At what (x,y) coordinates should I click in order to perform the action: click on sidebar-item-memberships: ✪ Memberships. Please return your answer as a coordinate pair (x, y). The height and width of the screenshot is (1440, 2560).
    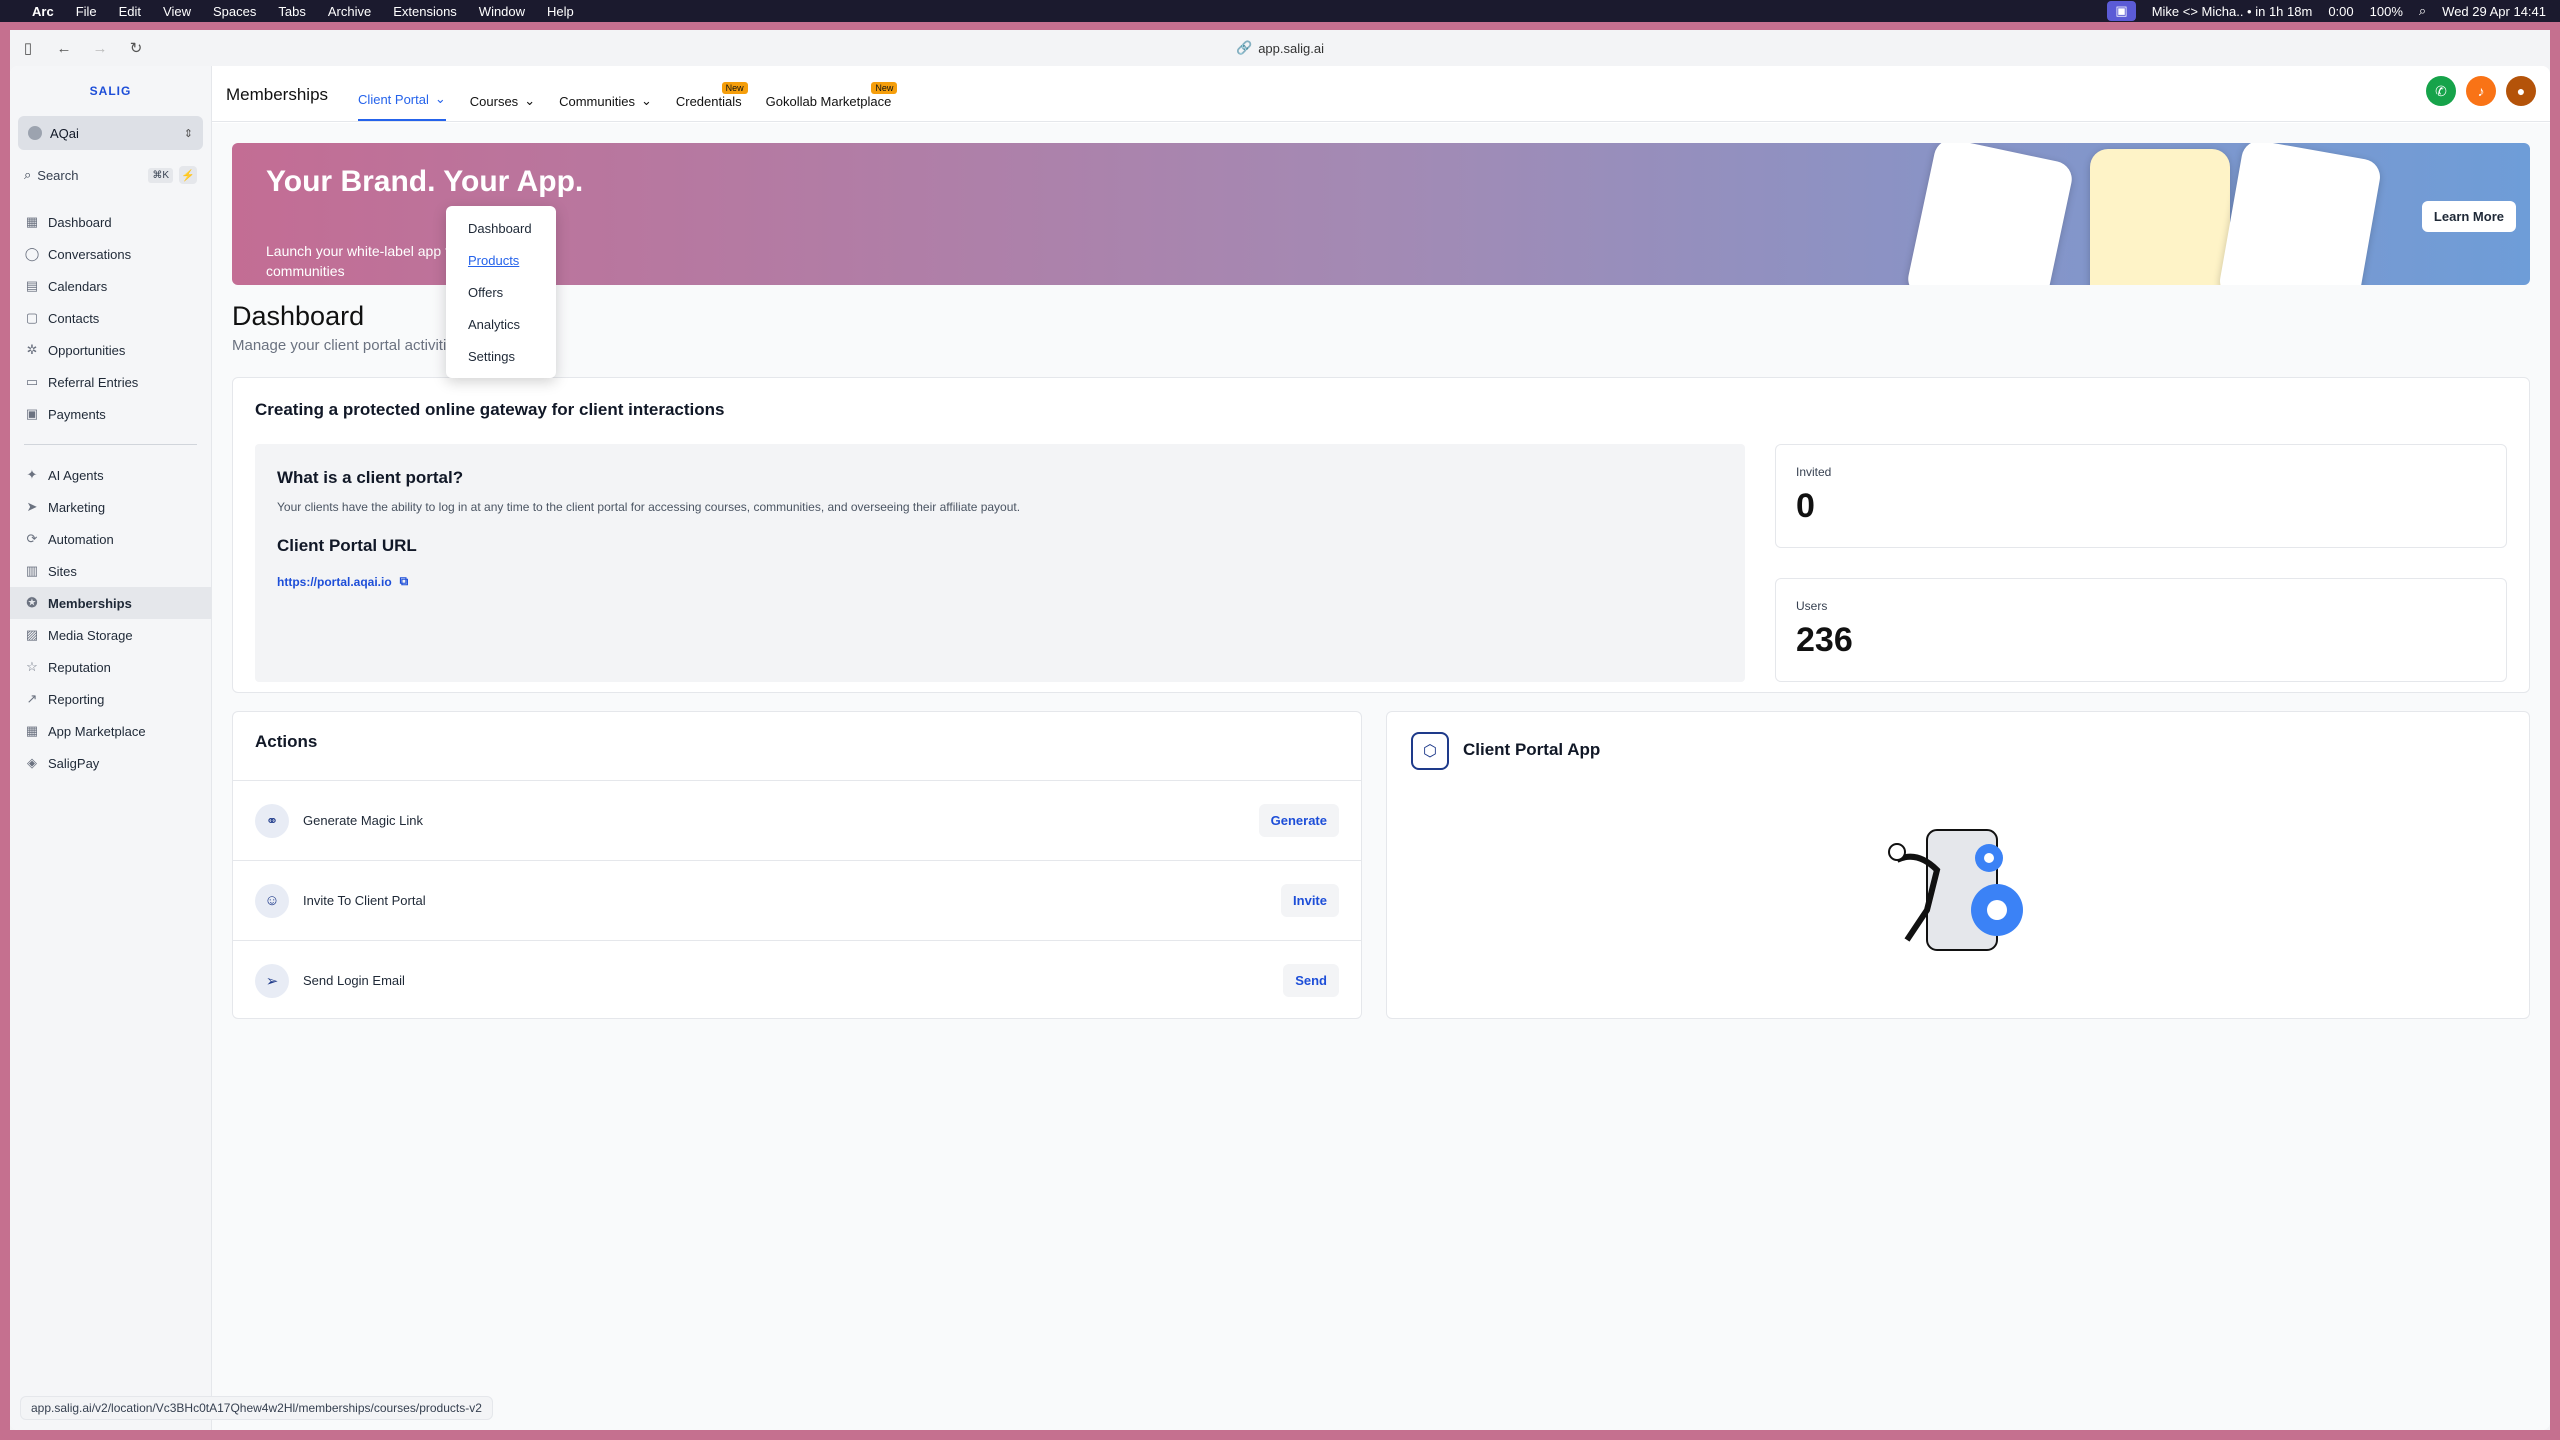
    Looking at the image, I should click on (110, 603).